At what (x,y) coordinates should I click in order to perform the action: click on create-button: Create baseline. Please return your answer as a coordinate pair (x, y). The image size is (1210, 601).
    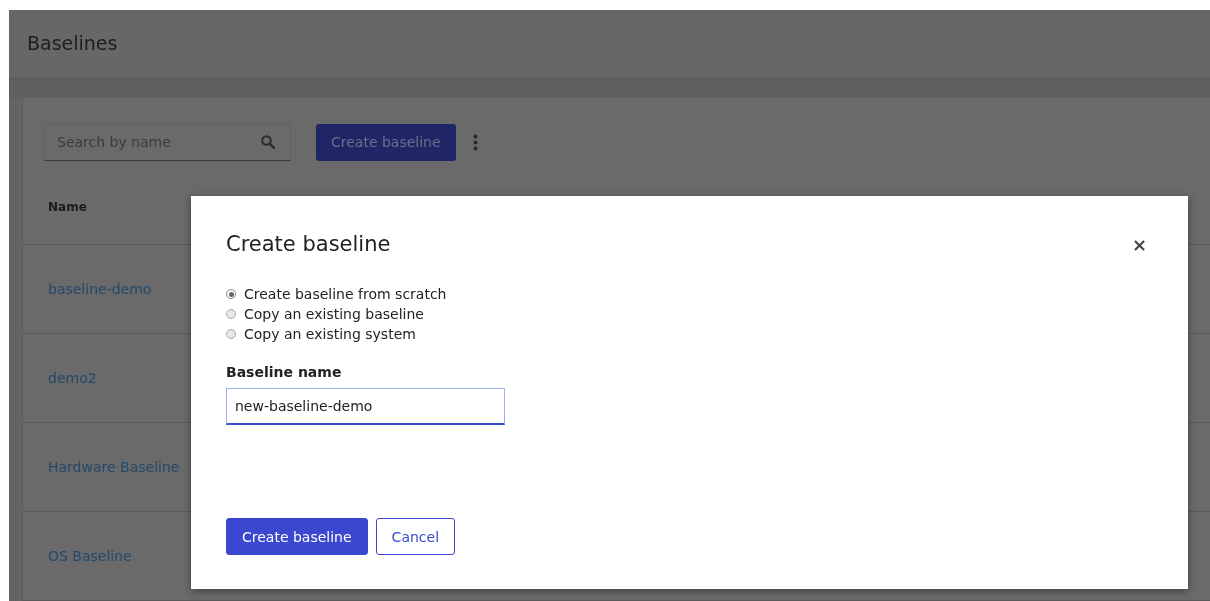
    Looking at the image, I should click on (297, 536).